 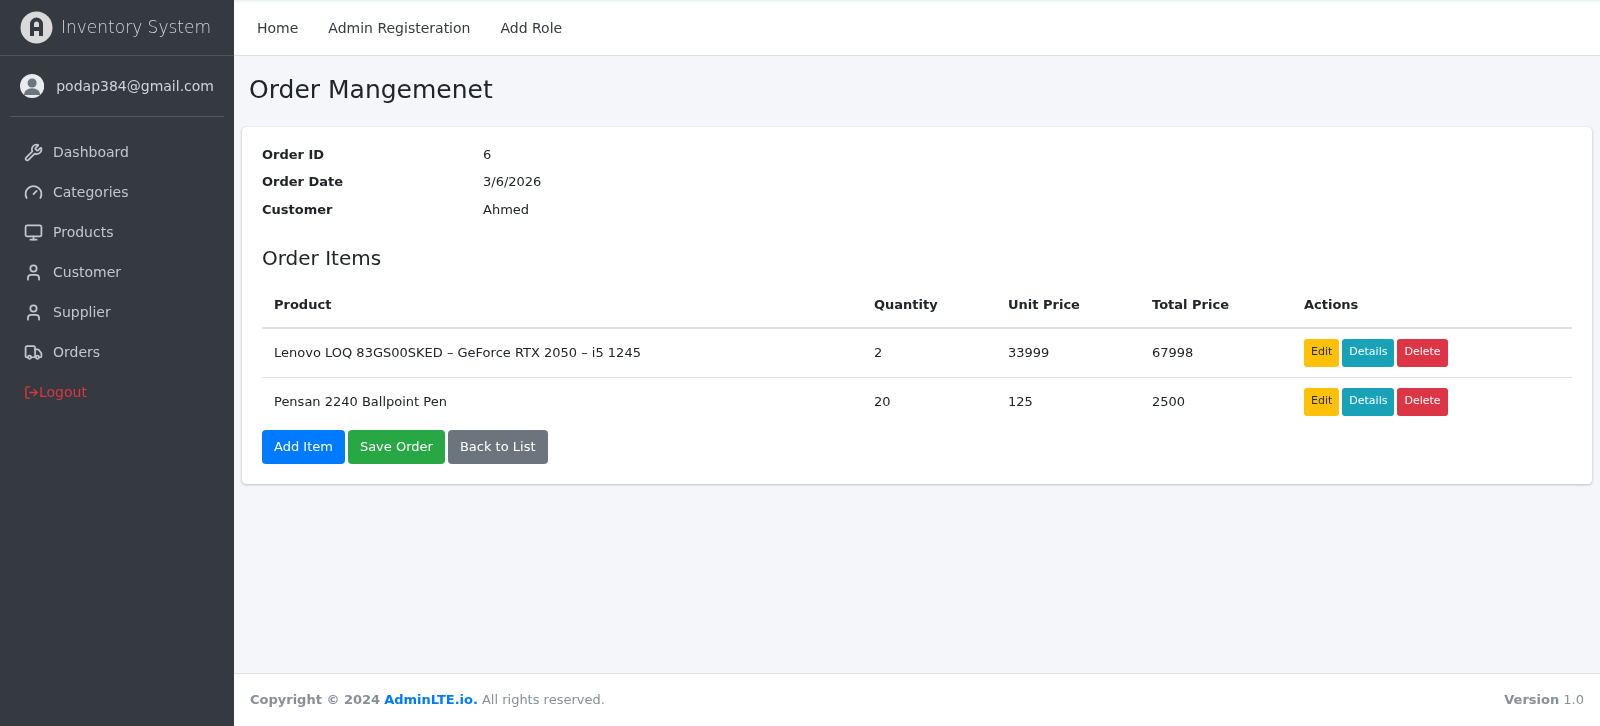 What do you see at coordinates (1432, 305) in the screenshot?
I see `column-header: Actions` at bounding box center [1432, 305].